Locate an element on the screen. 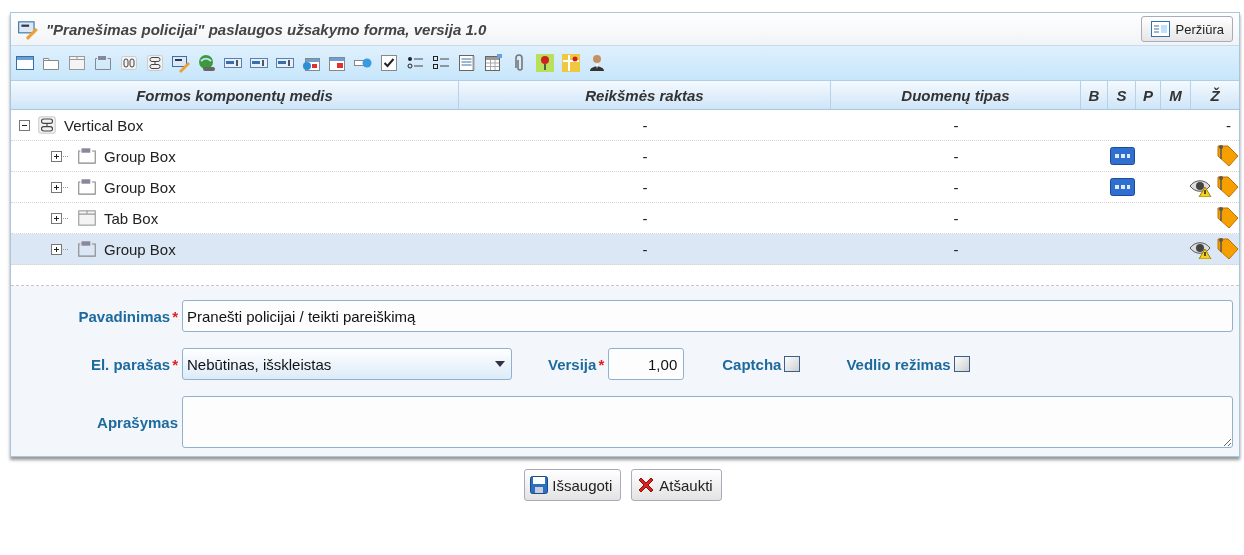  collapse-toggle is located at coordinates (24, 125).